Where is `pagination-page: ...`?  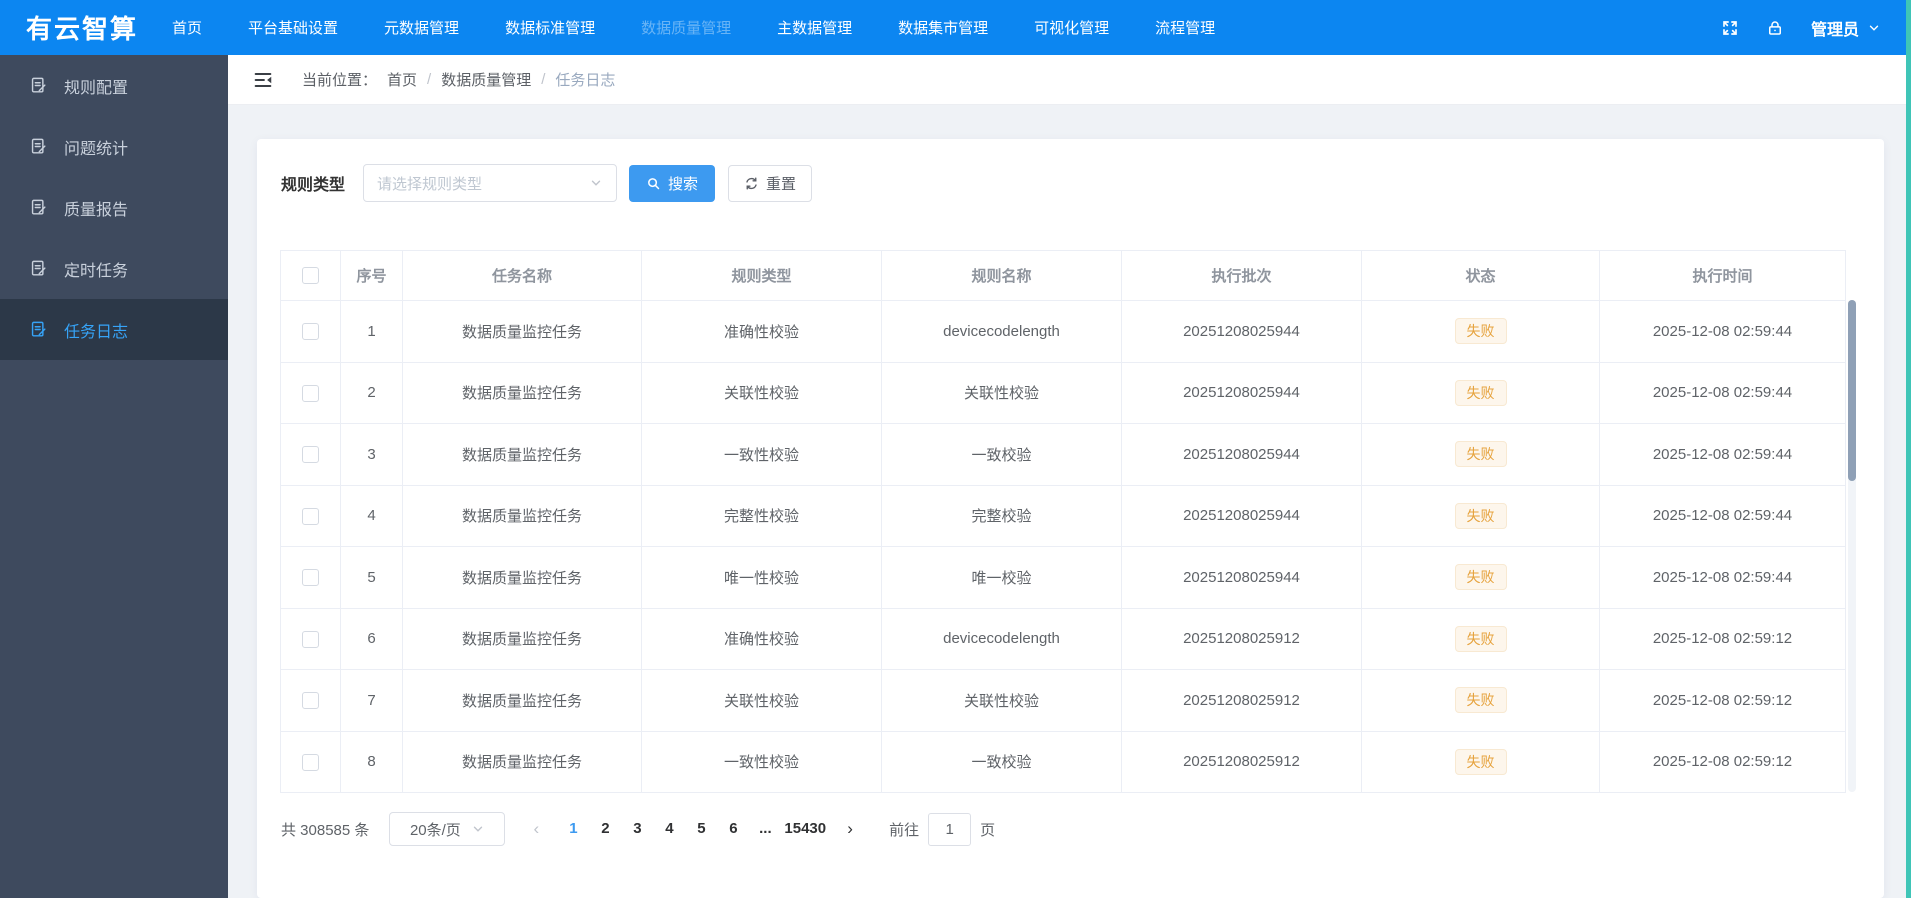 pagination-page: ... is located at coordinates (765, 829).